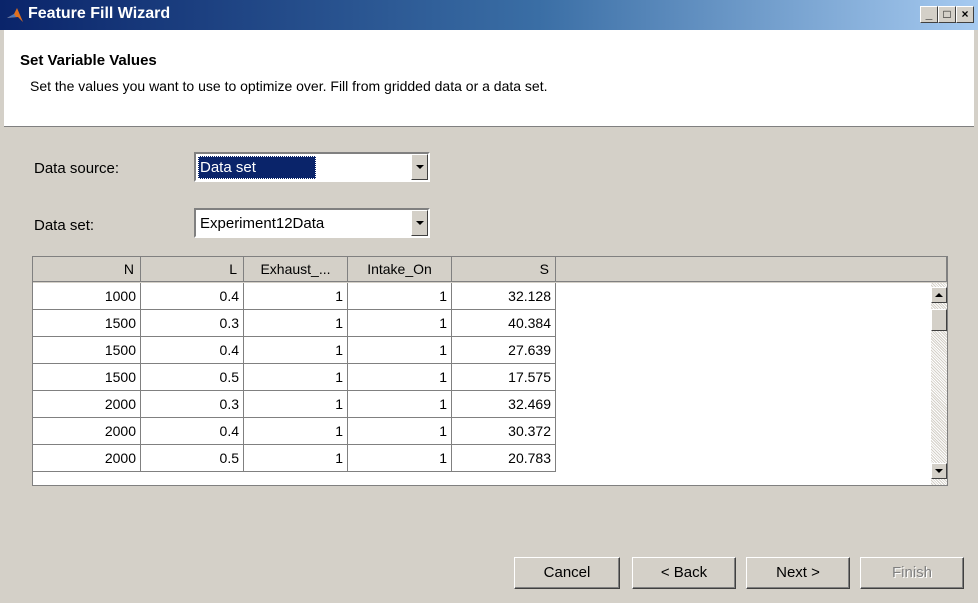  Describe the element at coordinates (912, 573) in the screenshot. I see `finish-button: Finish` at that location.